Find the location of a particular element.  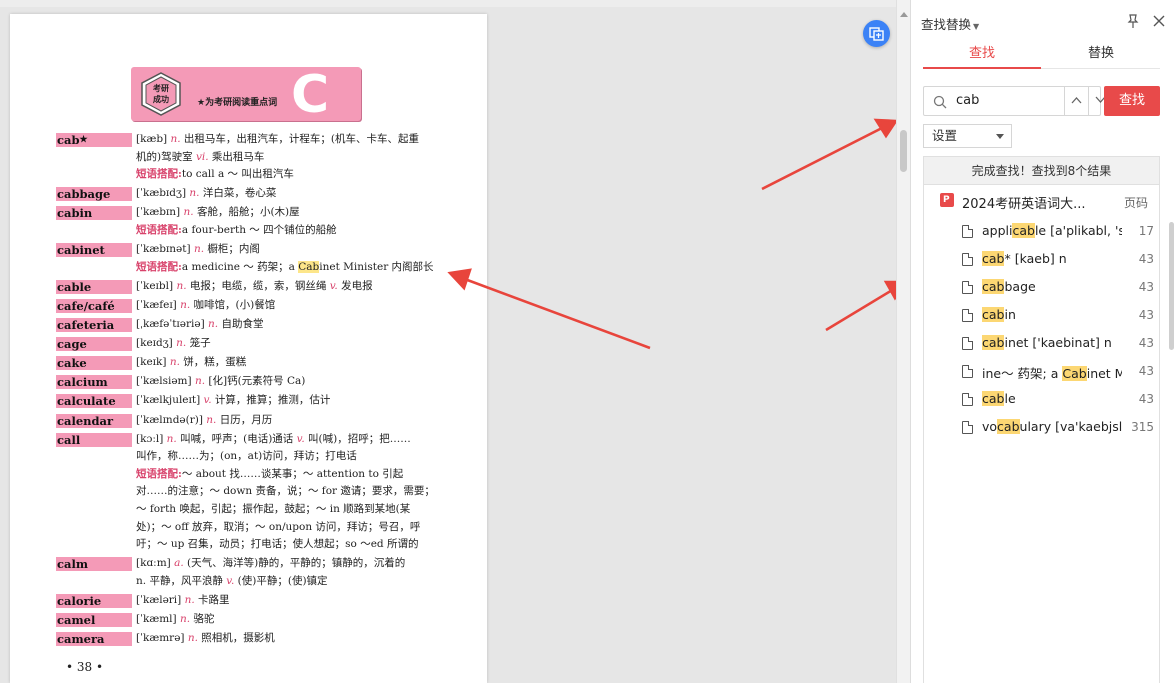

floating-tool-button is located at coordinates (876, 33).